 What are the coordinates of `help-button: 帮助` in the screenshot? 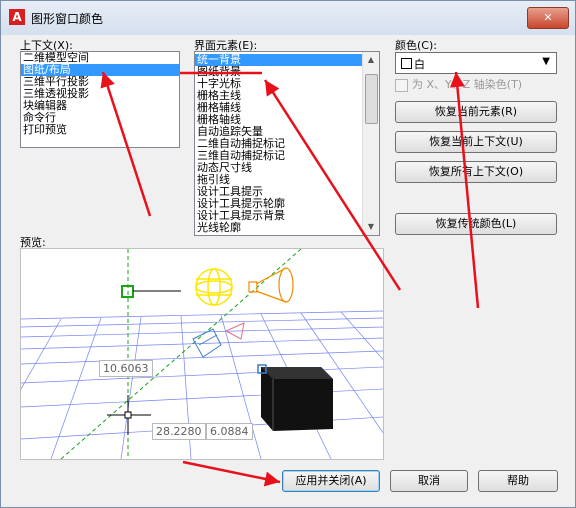 It's located at (518, 481).